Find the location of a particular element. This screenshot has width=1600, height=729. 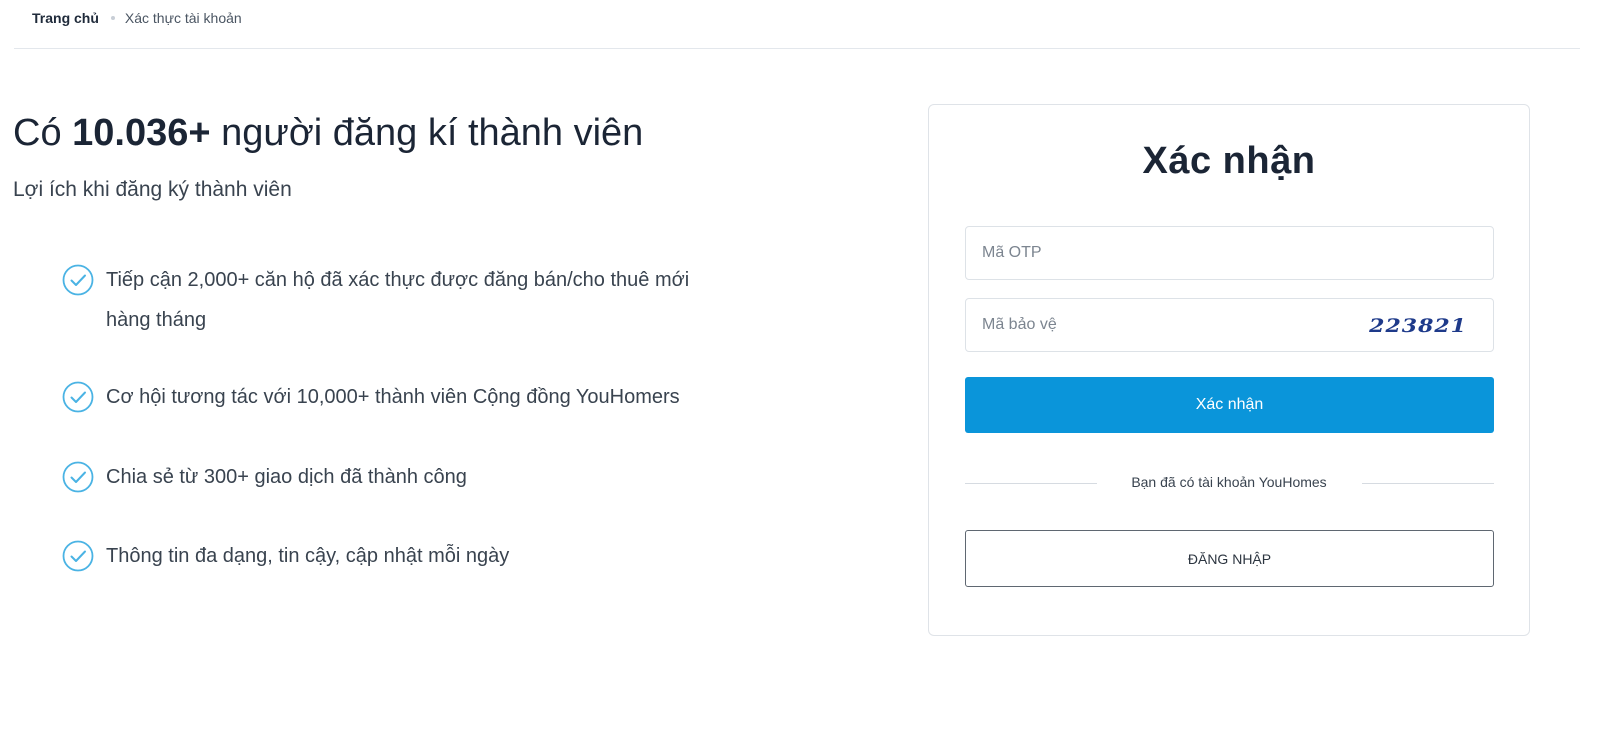

benefit-text-line: hàng tháng is located at coordinates (156, 320).